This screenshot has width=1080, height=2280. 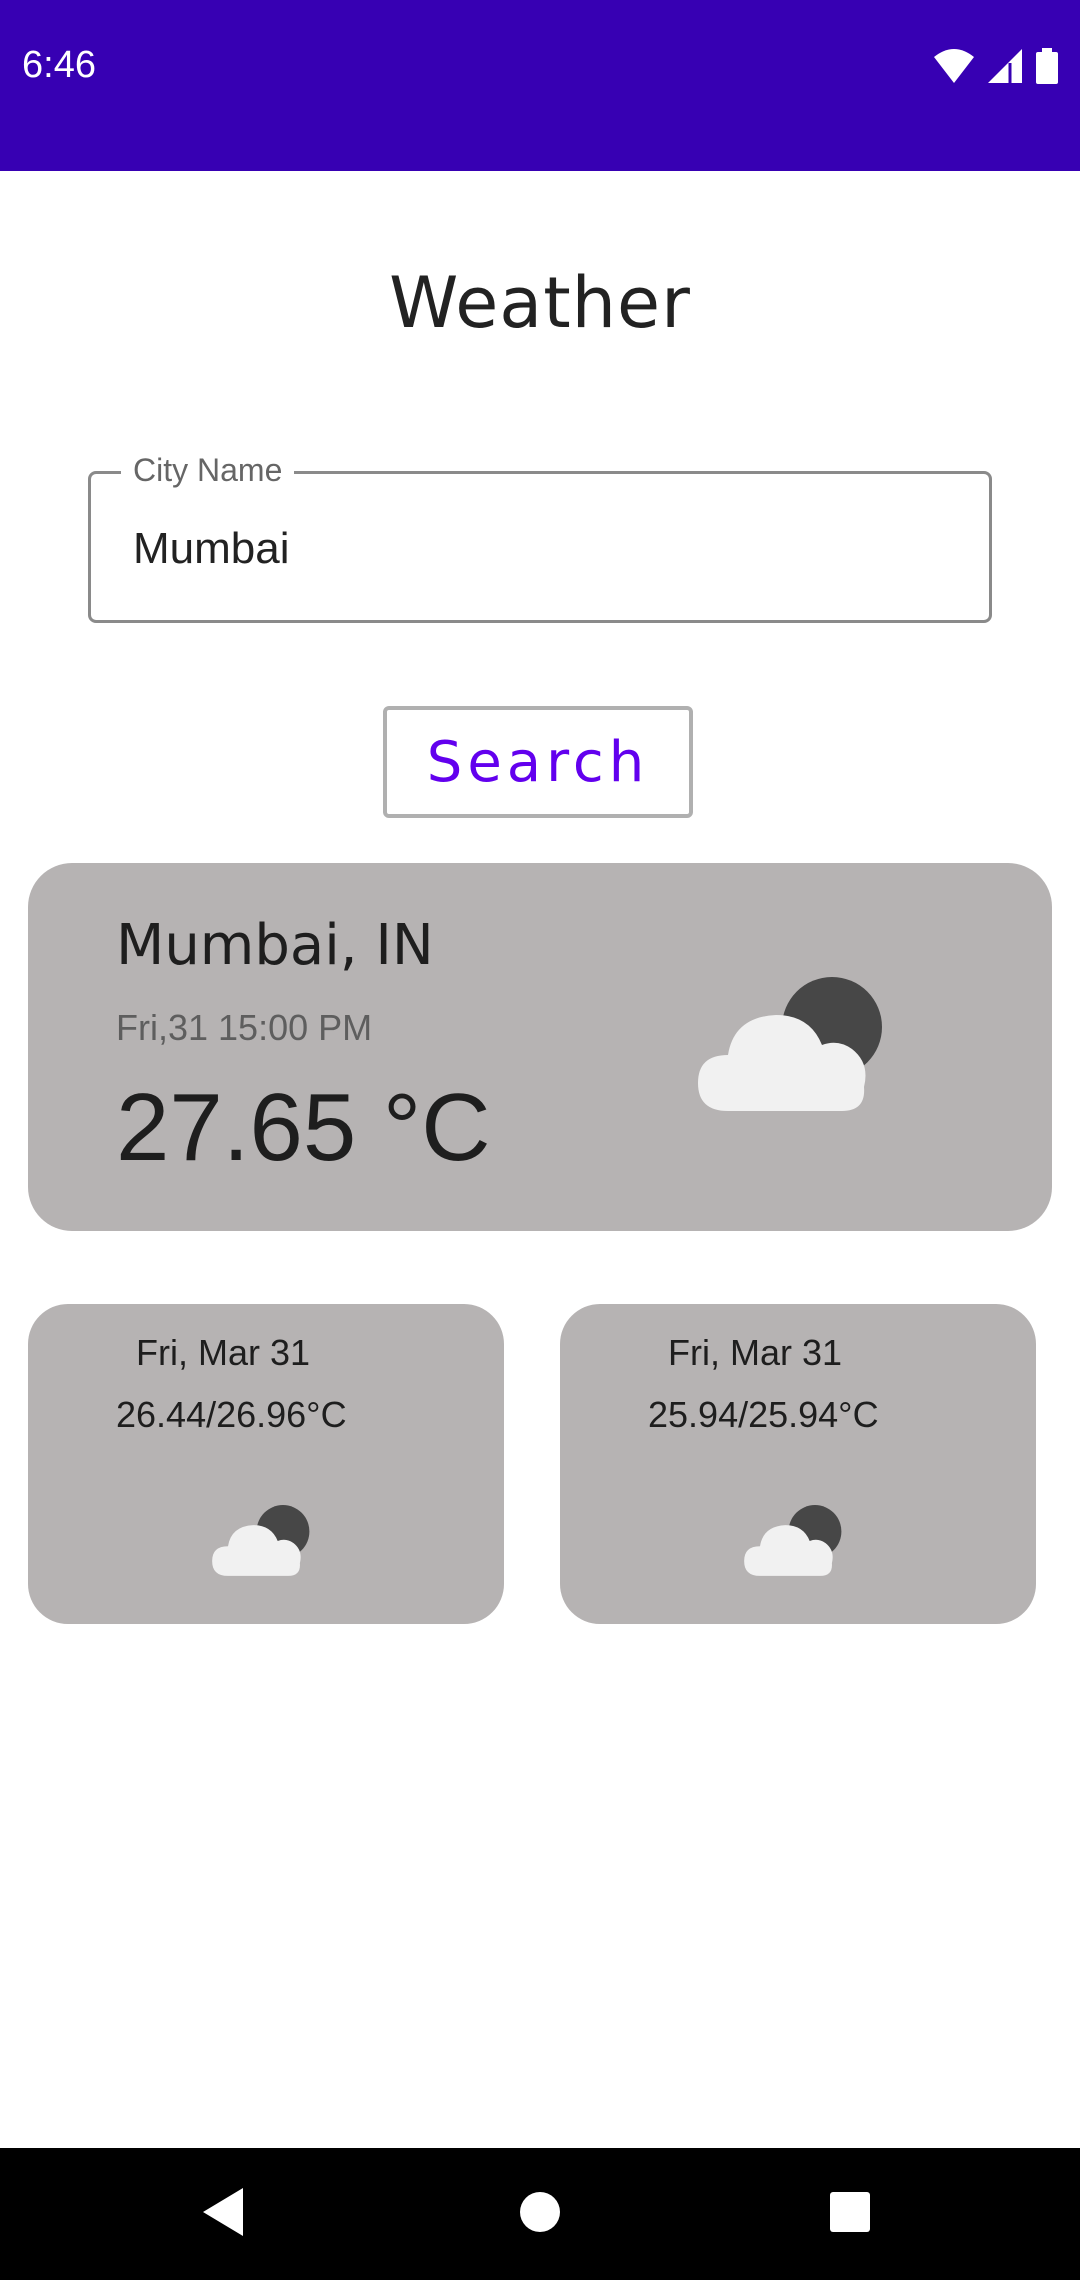 I want to click on page-title: Weather, so click(x=540, y=303).